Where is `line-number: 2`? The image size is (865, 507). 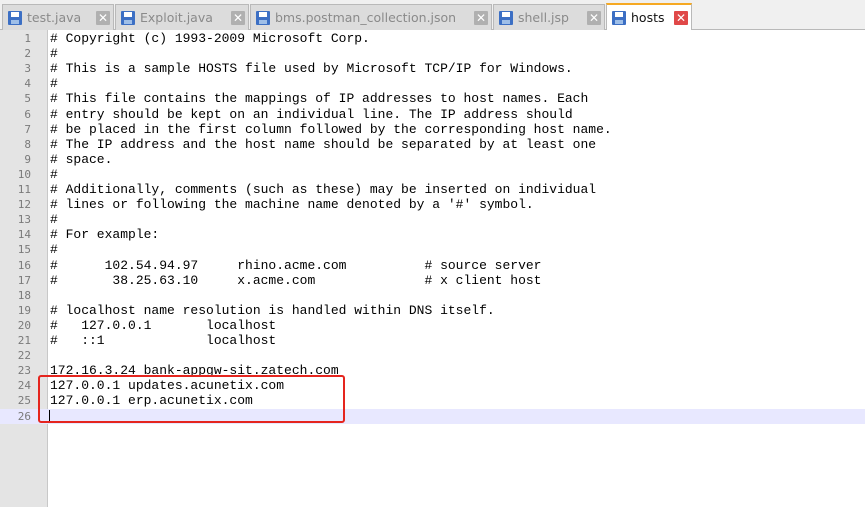 line-number: 2 is located at coordinates (27, 54).